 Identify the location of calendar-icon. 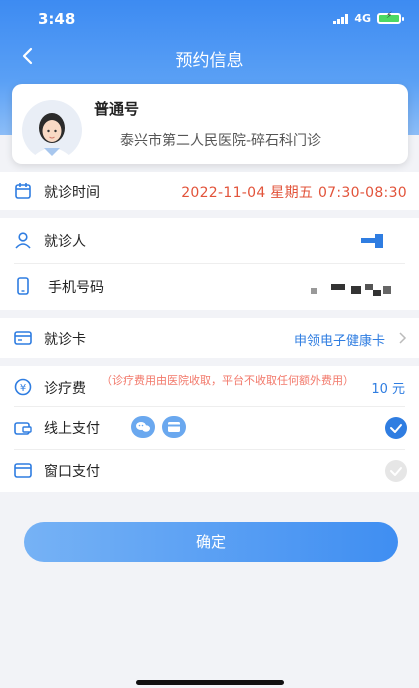
(23, 191).